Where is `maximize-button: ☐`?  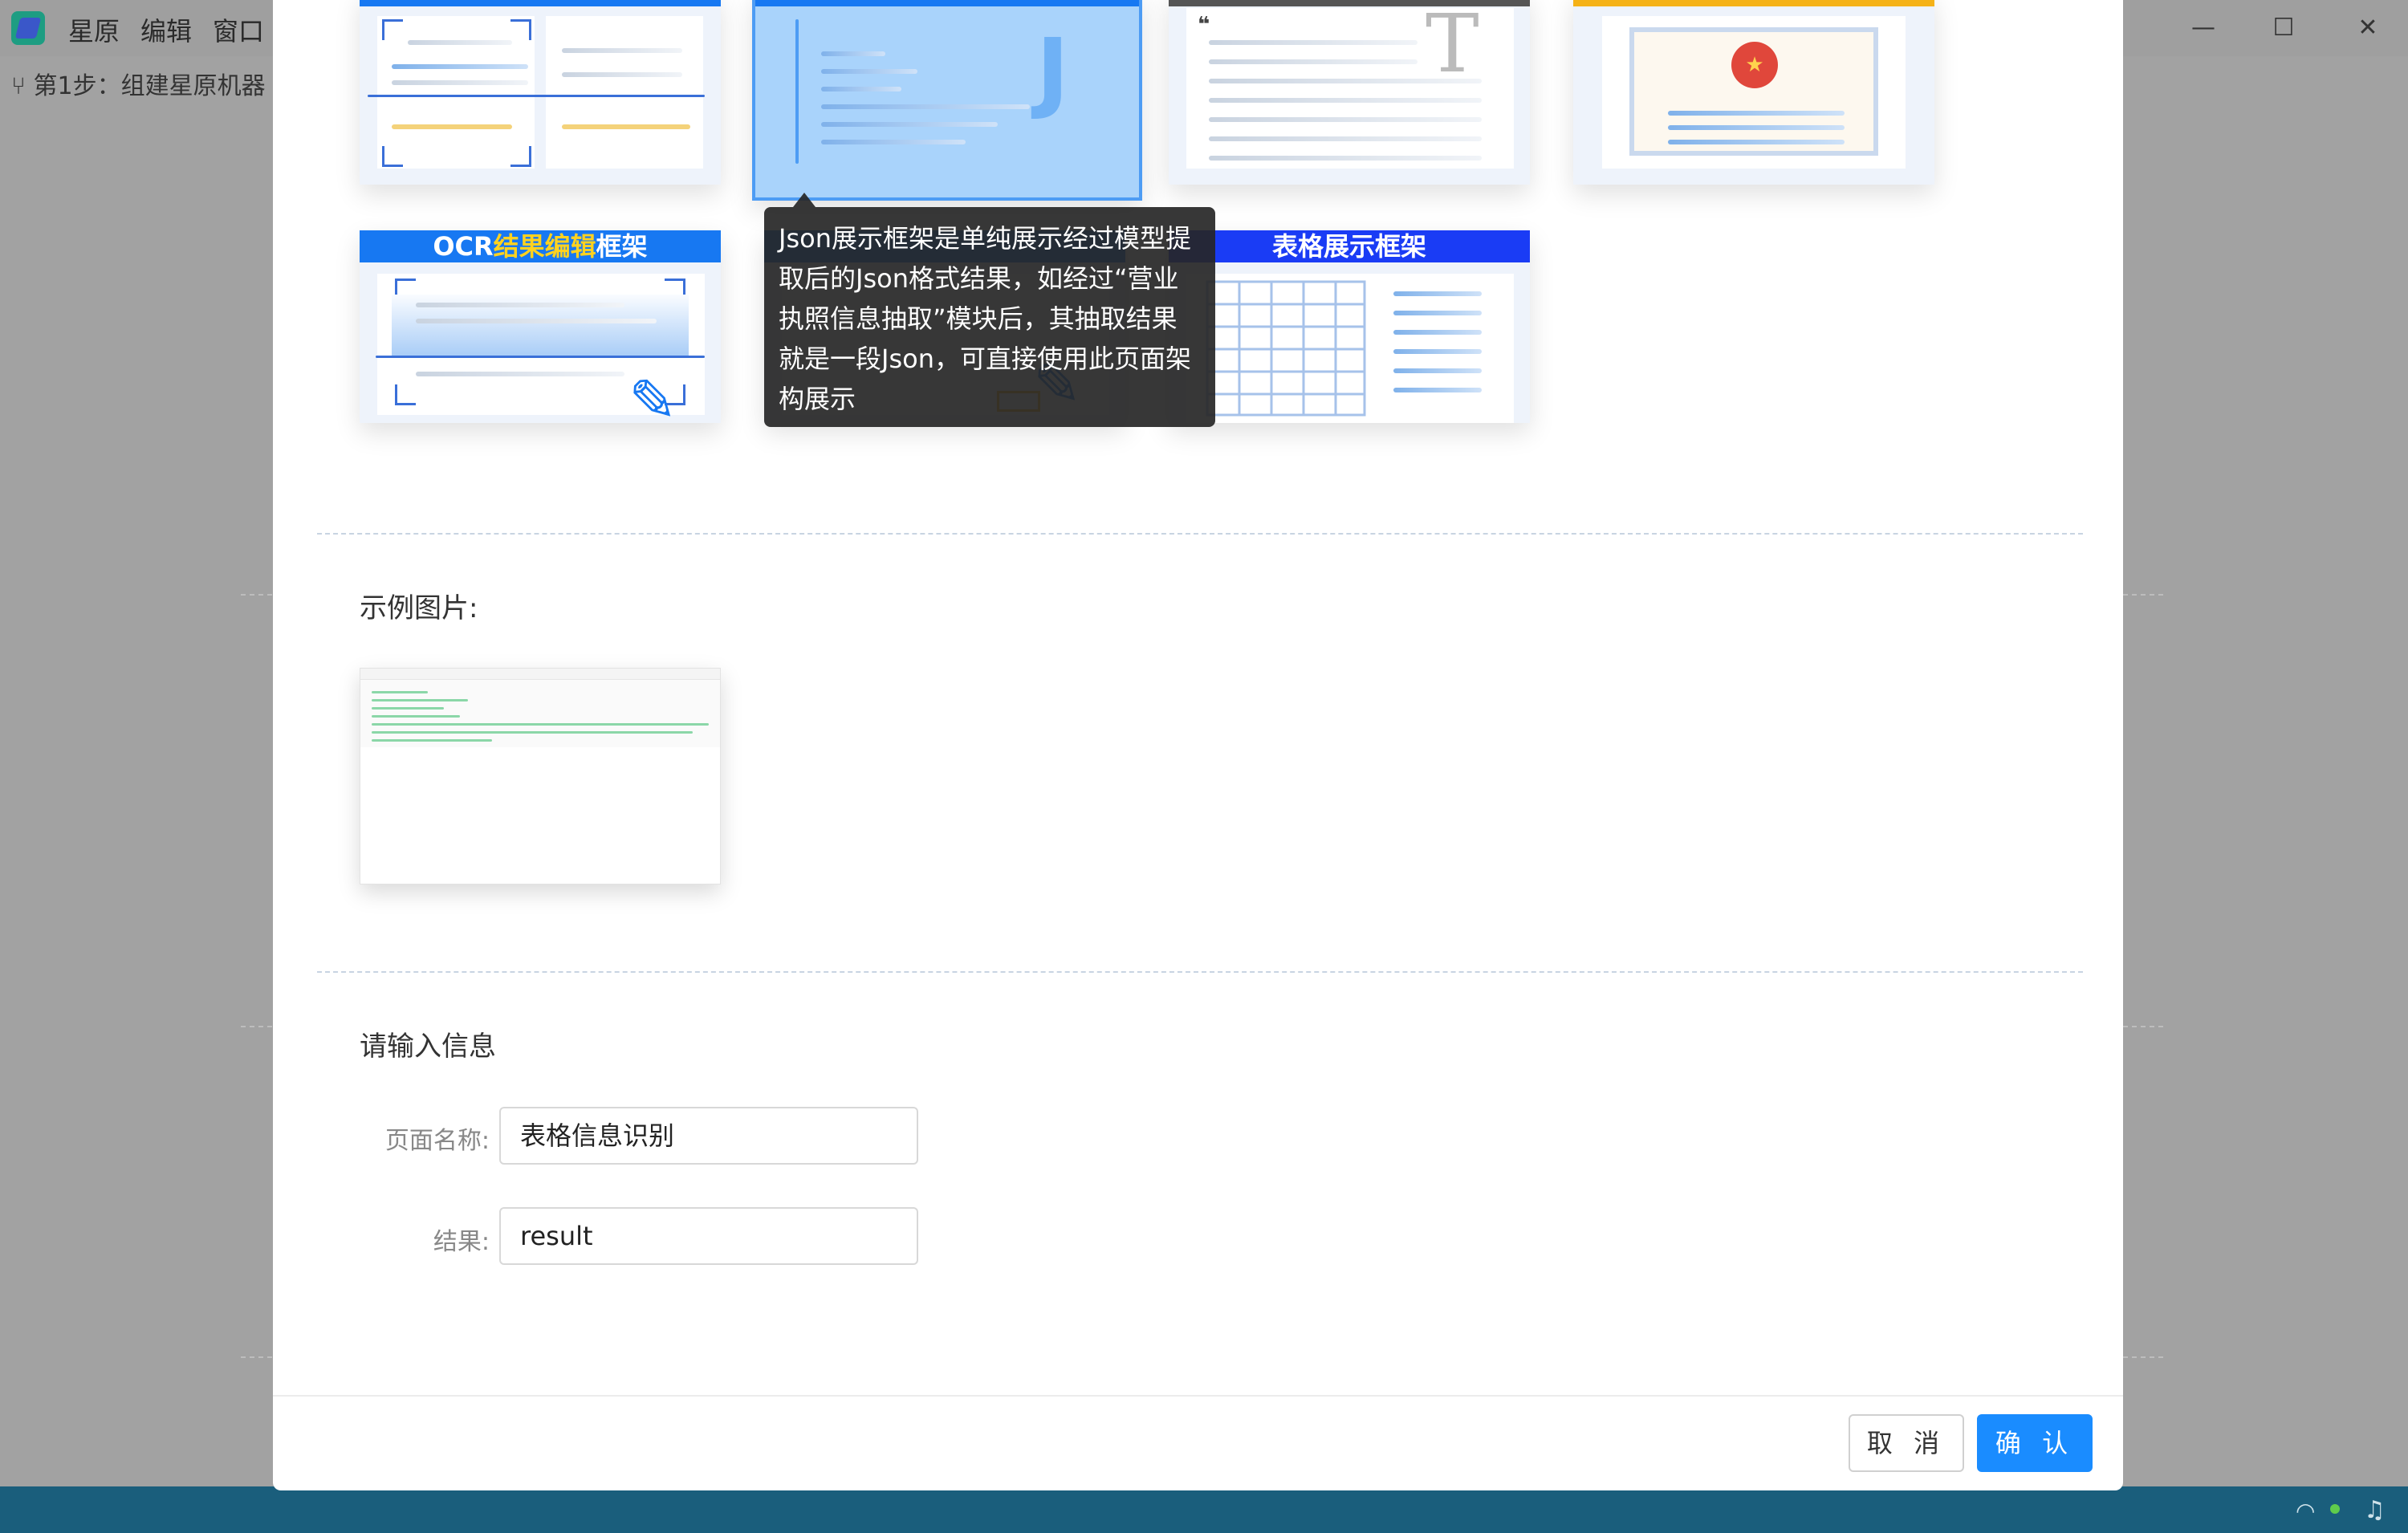
maximize-button: ☐ is located at coordinates (2283, 28).